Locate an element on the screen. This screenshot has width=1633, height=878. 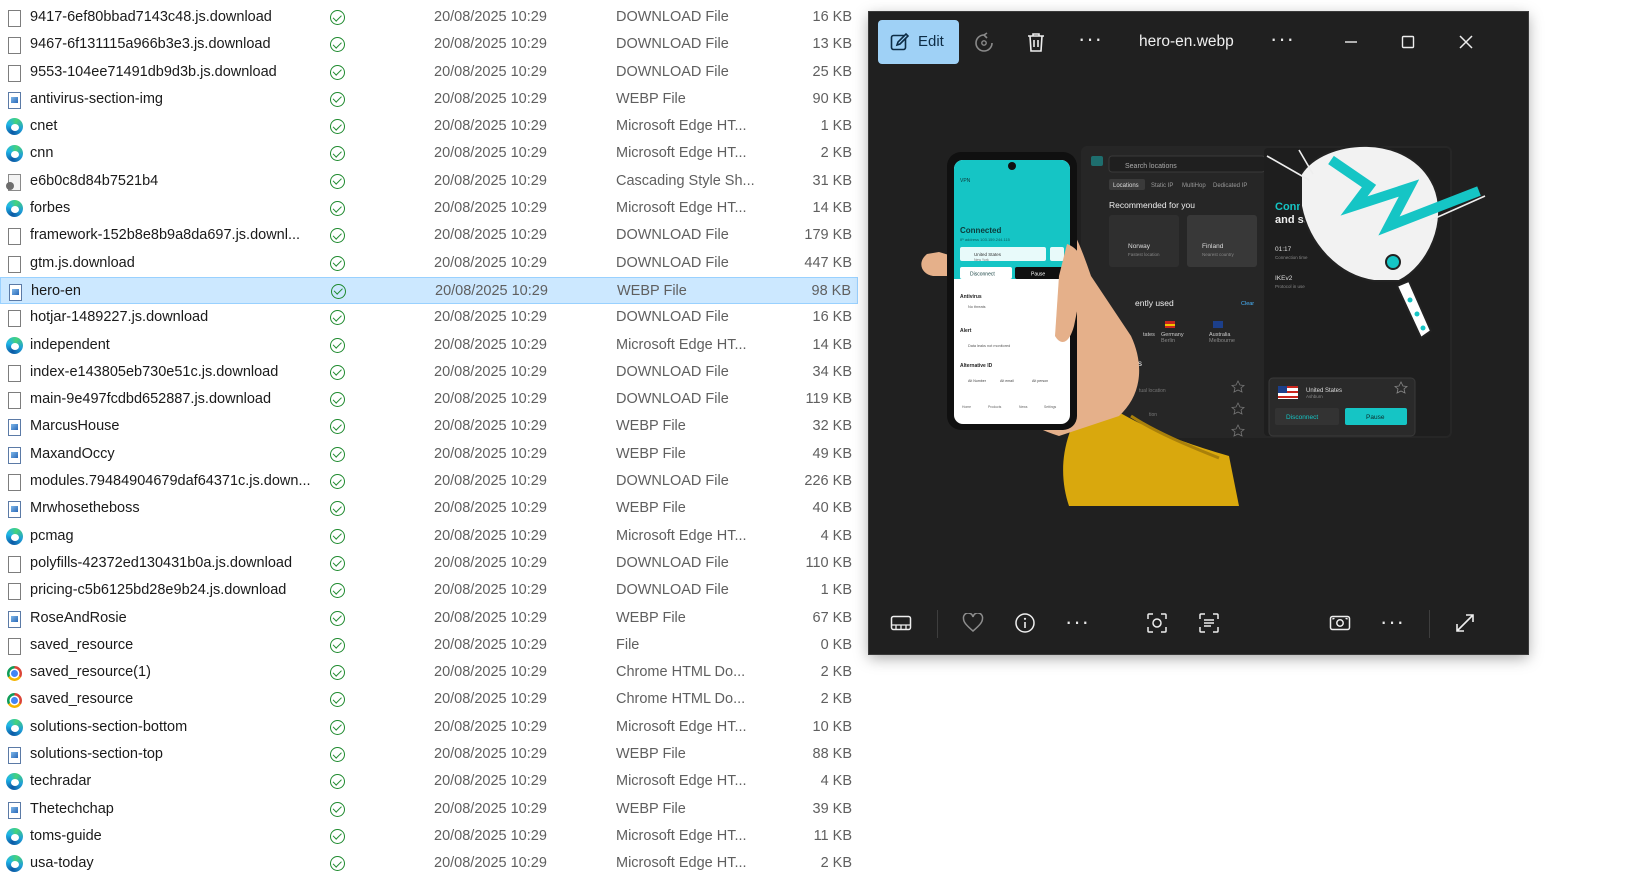
edit-button: Edit is located at coordinates (918, 42).